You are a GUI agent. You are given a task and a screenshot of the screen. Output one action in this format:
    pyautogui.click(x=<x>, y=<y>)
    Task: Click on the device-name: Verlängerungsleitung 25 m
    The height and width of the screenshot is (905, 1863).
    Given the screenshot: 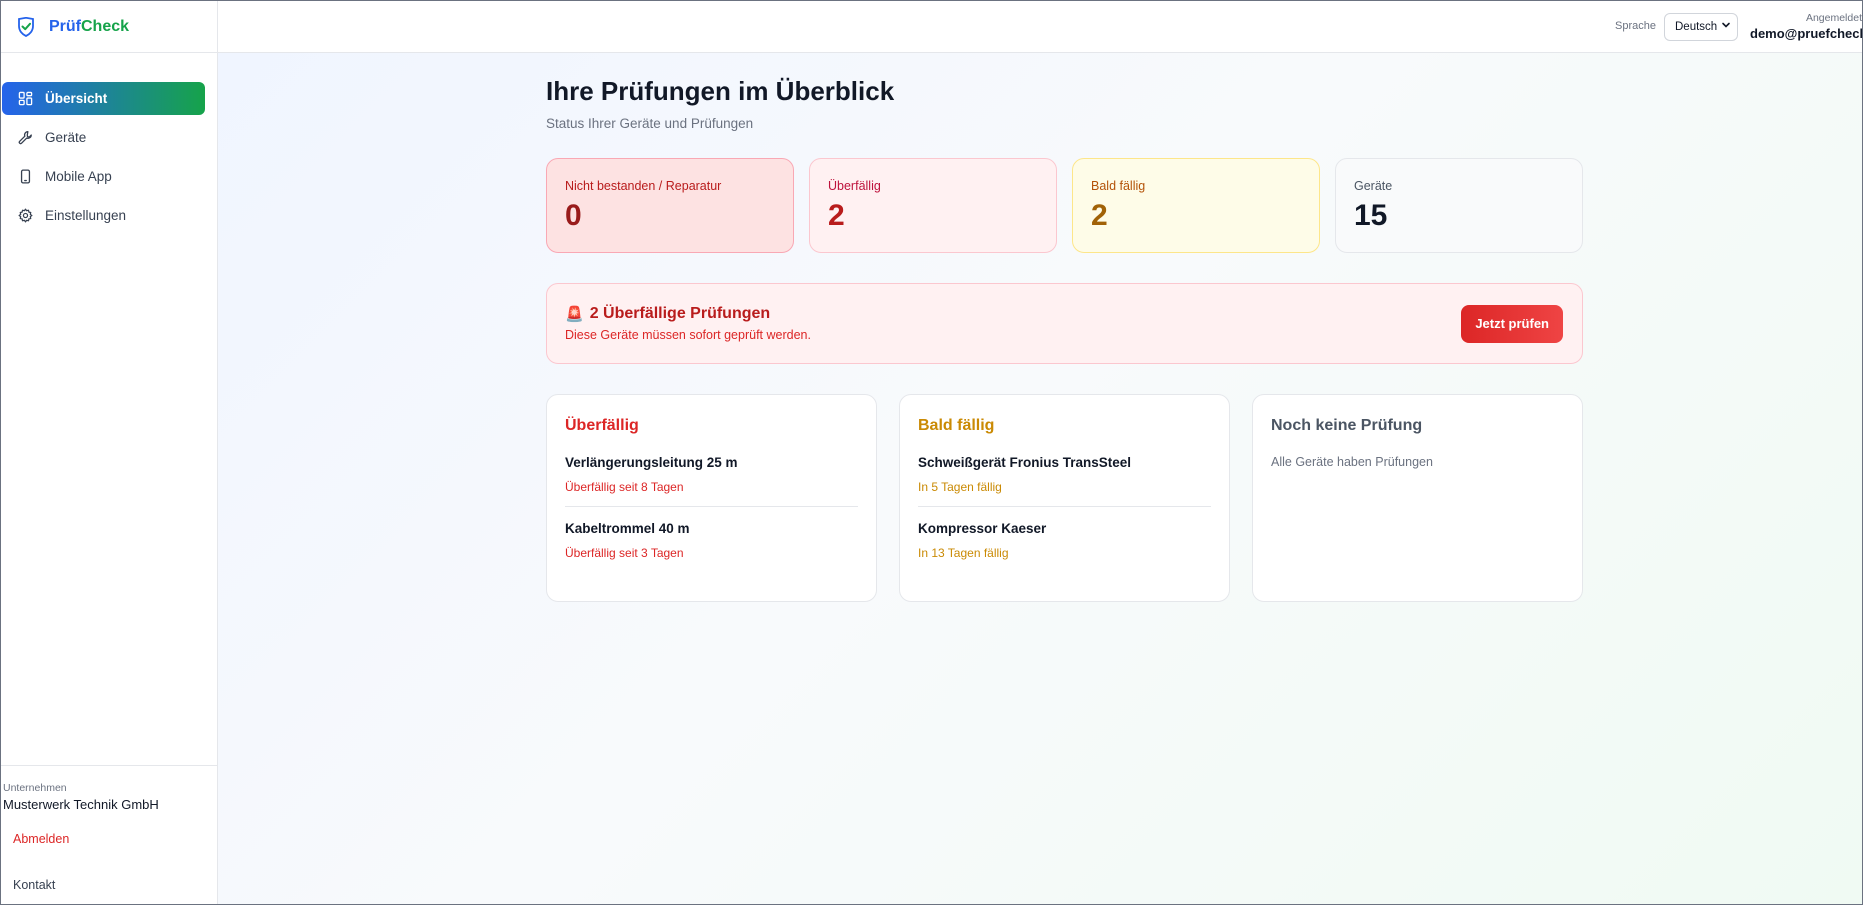 What is the action you would take?
    pyautogui.click(x=651, y=462)
    